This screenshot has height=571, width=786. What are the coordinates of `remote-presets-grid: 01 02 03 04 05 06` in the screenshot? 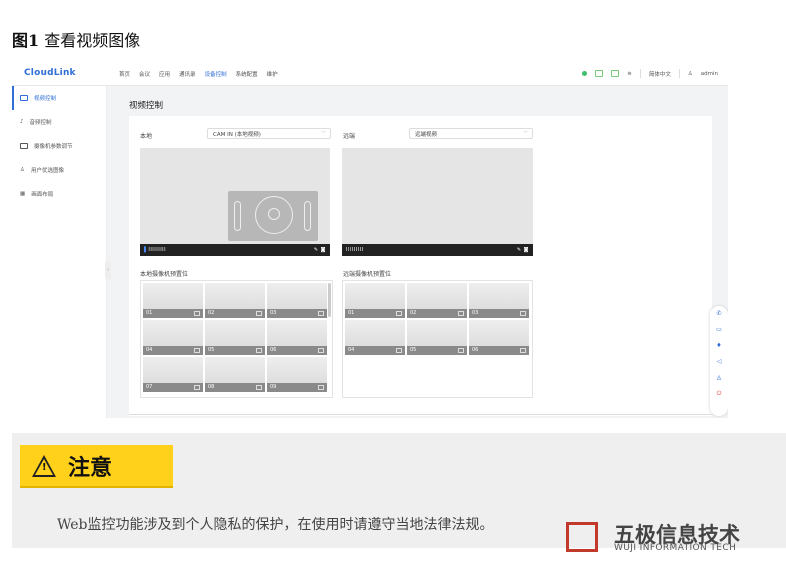 It's located at (437, 339).